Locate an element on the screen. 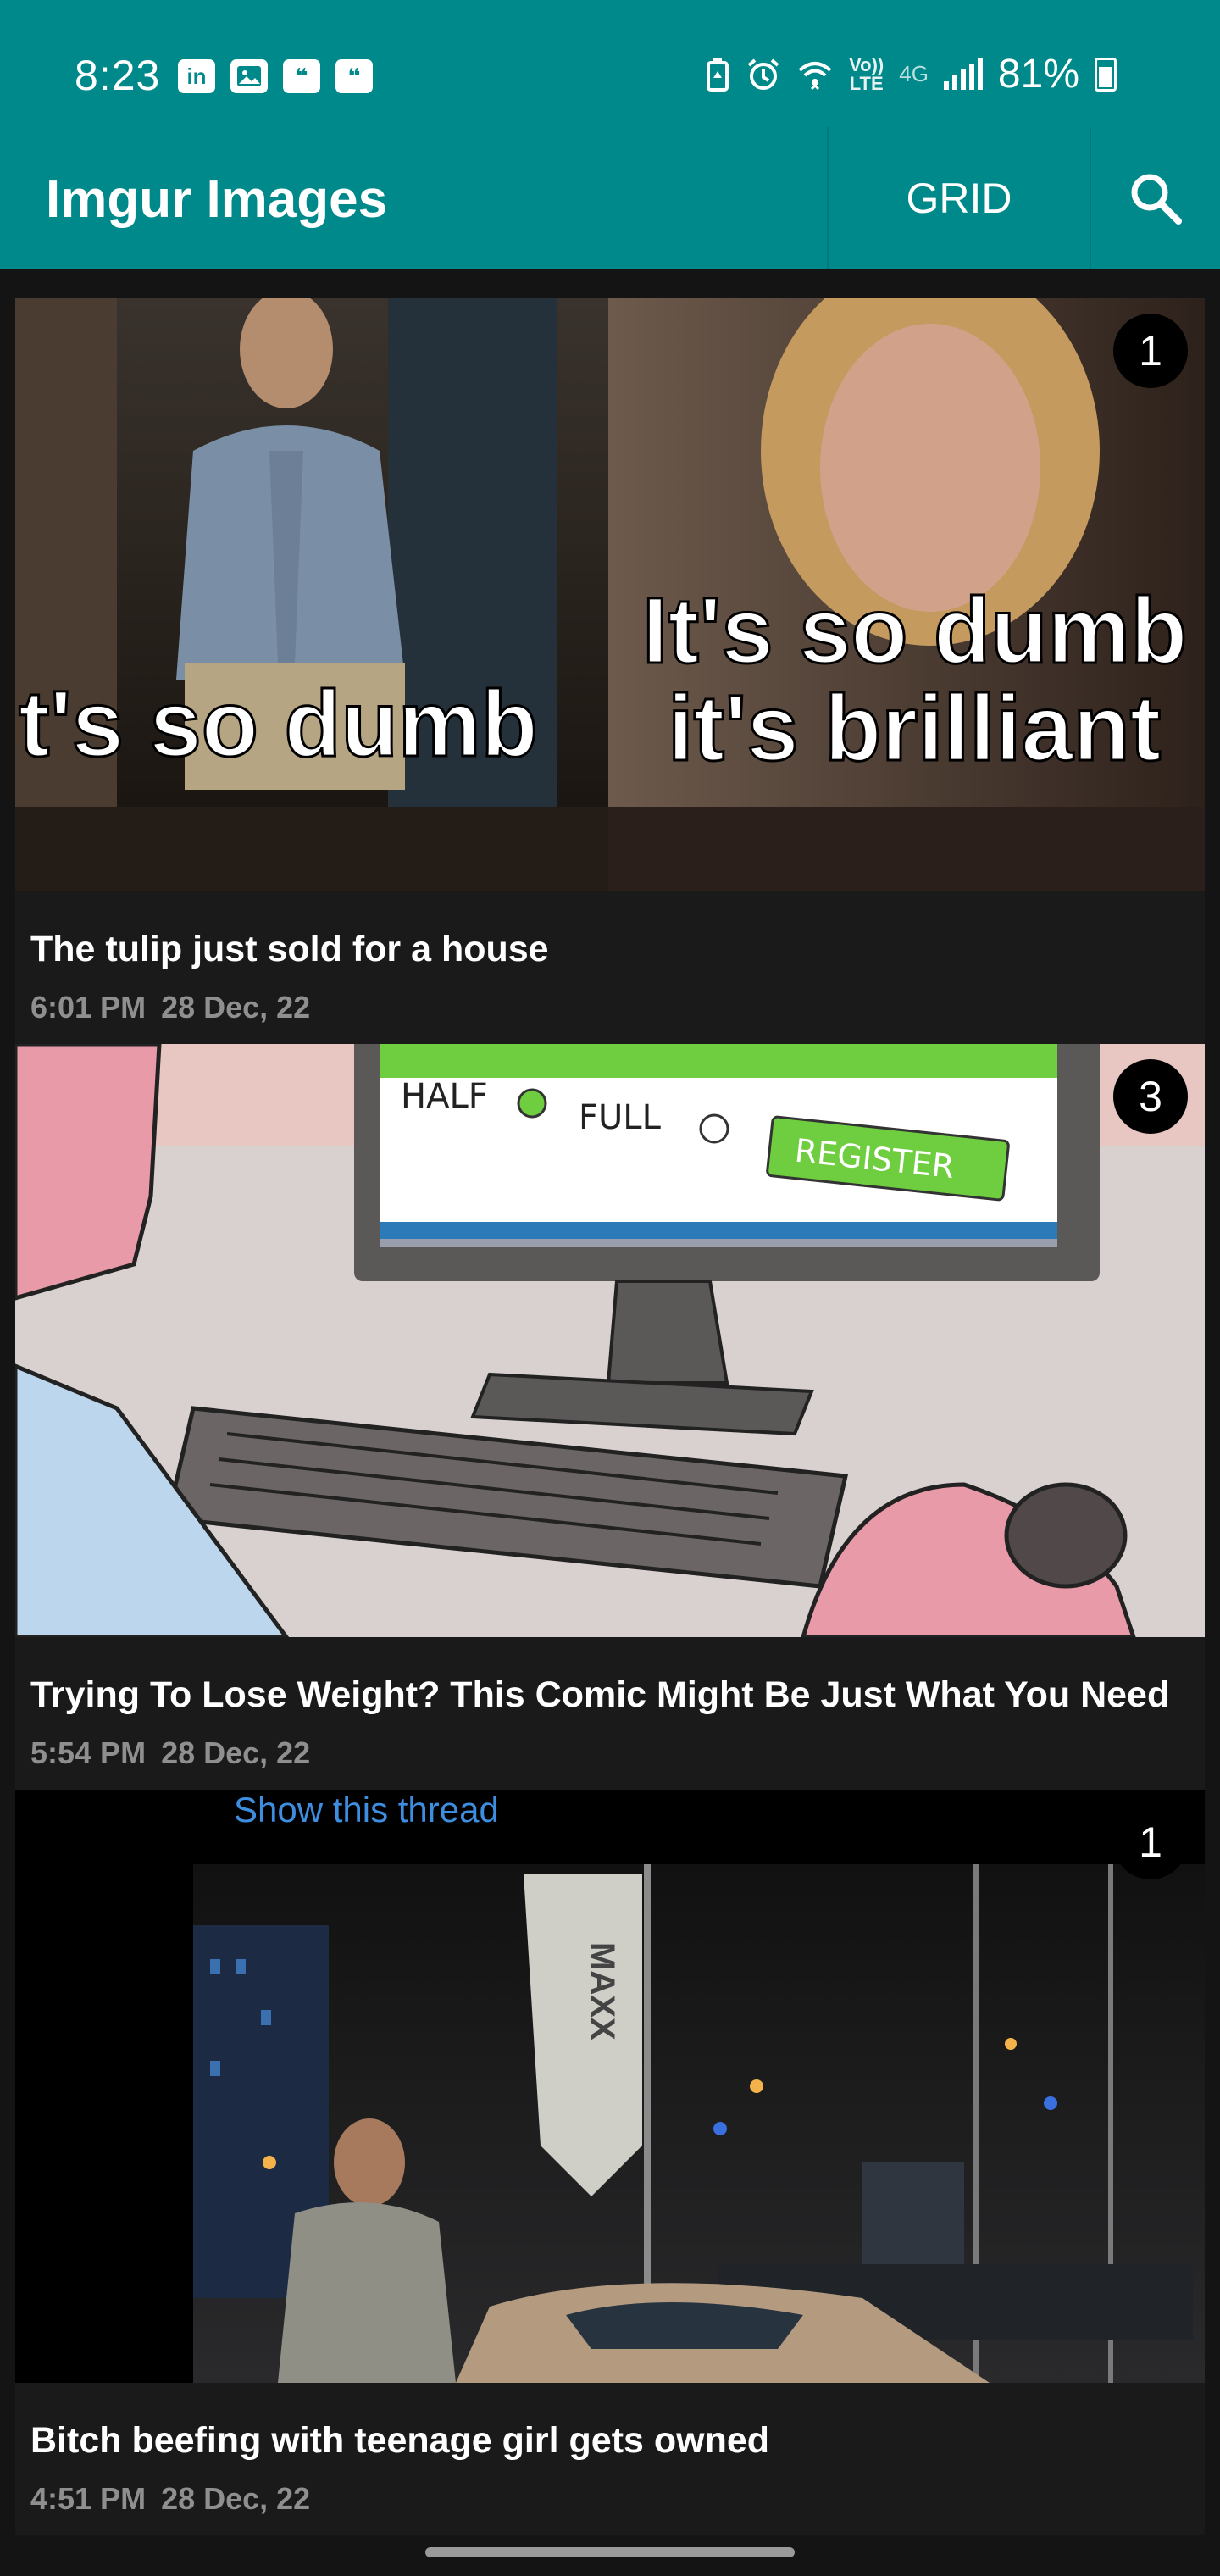 Image resolution: width=1220 pixels, height=2576 pixels. status-right-icons: Vo)) LTE 4G 81% is located at coordinates (911, 74).